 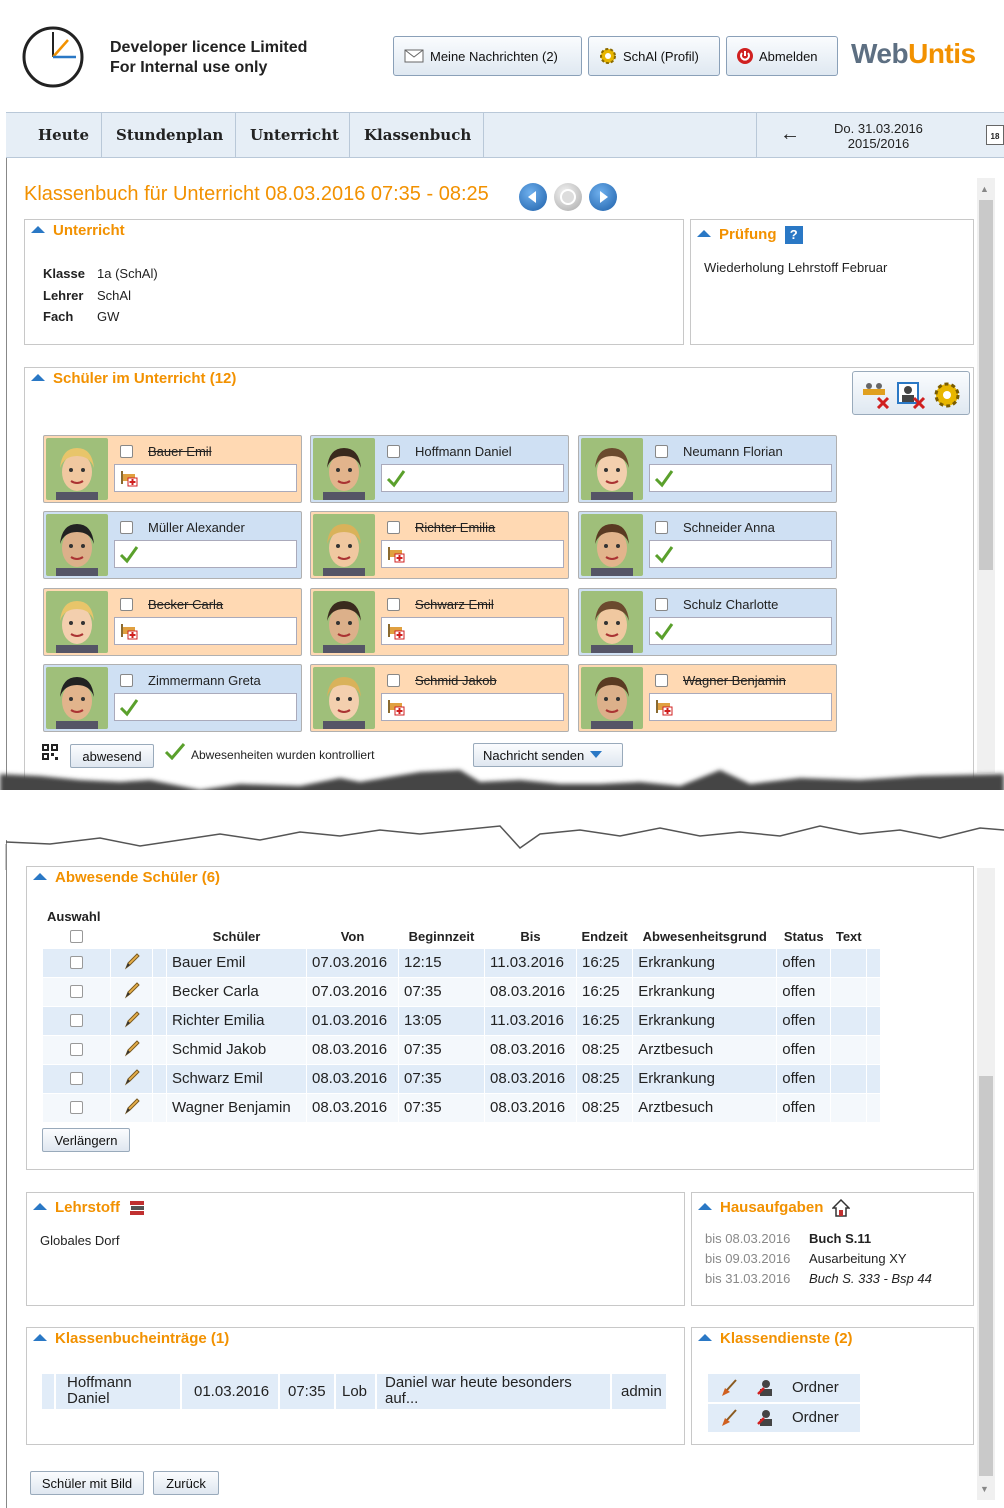 I want to click on students-with-picture-button: Schüler mit Bild, so click(x=87, y=1483).